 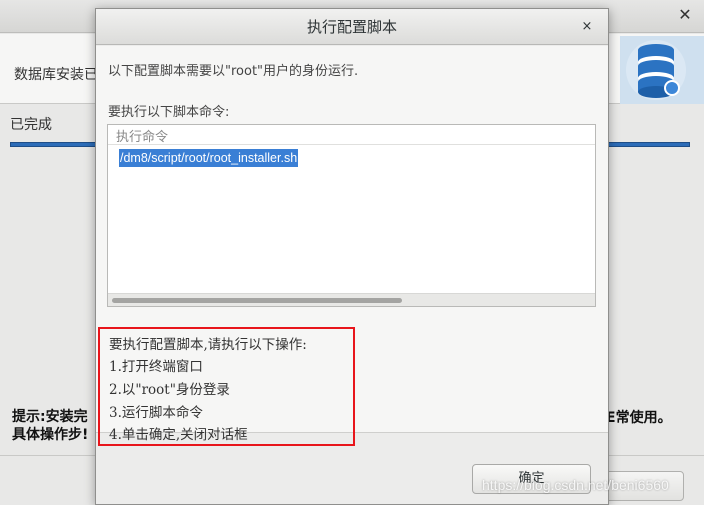 I want to click on intro-text: 以下配置脚本需要以"root"用户的身份运行., so click(x=233, y=71).